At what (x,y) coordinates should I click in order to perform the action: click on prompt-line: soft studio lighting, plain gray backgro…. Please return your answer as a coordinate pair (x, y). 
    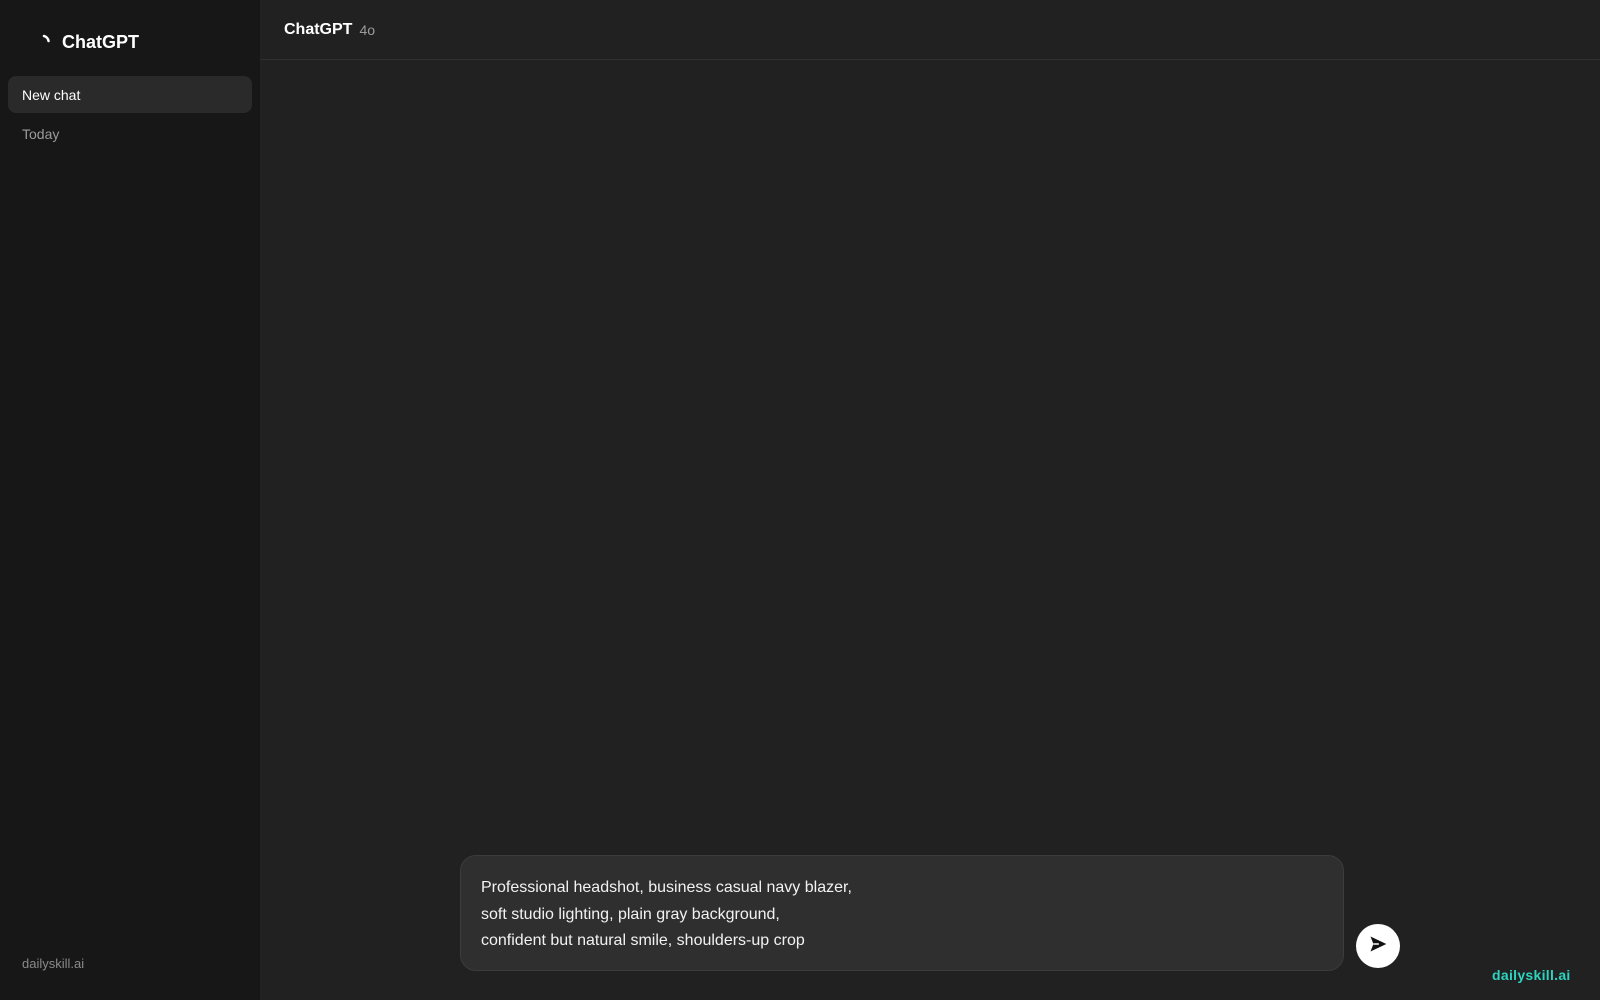
    Looking at the image, I should click on (630, 914).